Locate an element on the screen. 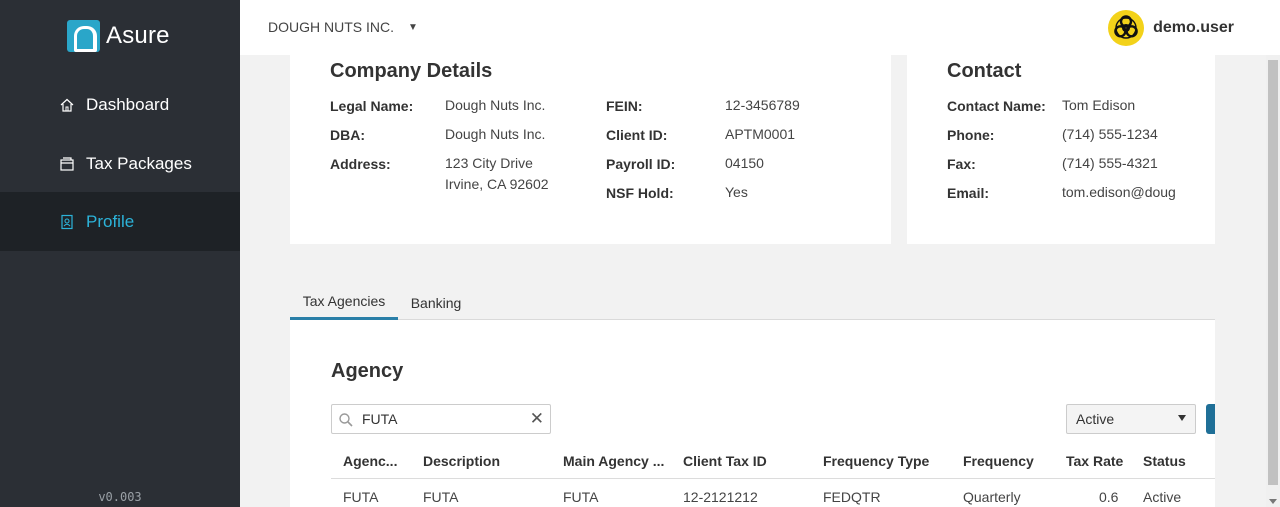 The width and height of the screenshot is (1280, 507). client-id-value: APTM0001 is located at coordinates (760, 134).